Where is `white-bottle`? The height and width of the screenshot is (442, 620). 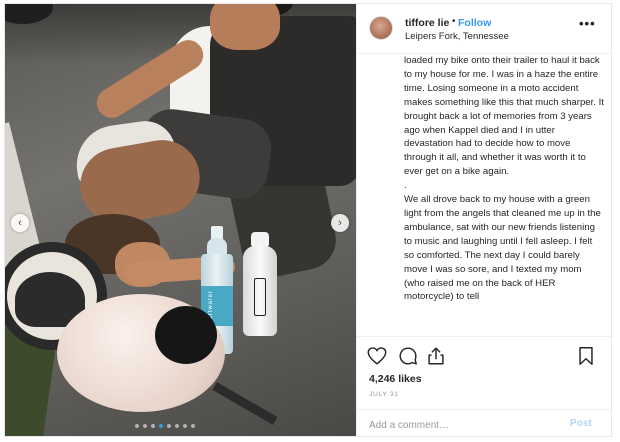
white-bottle is located at coordinates (260, 284).